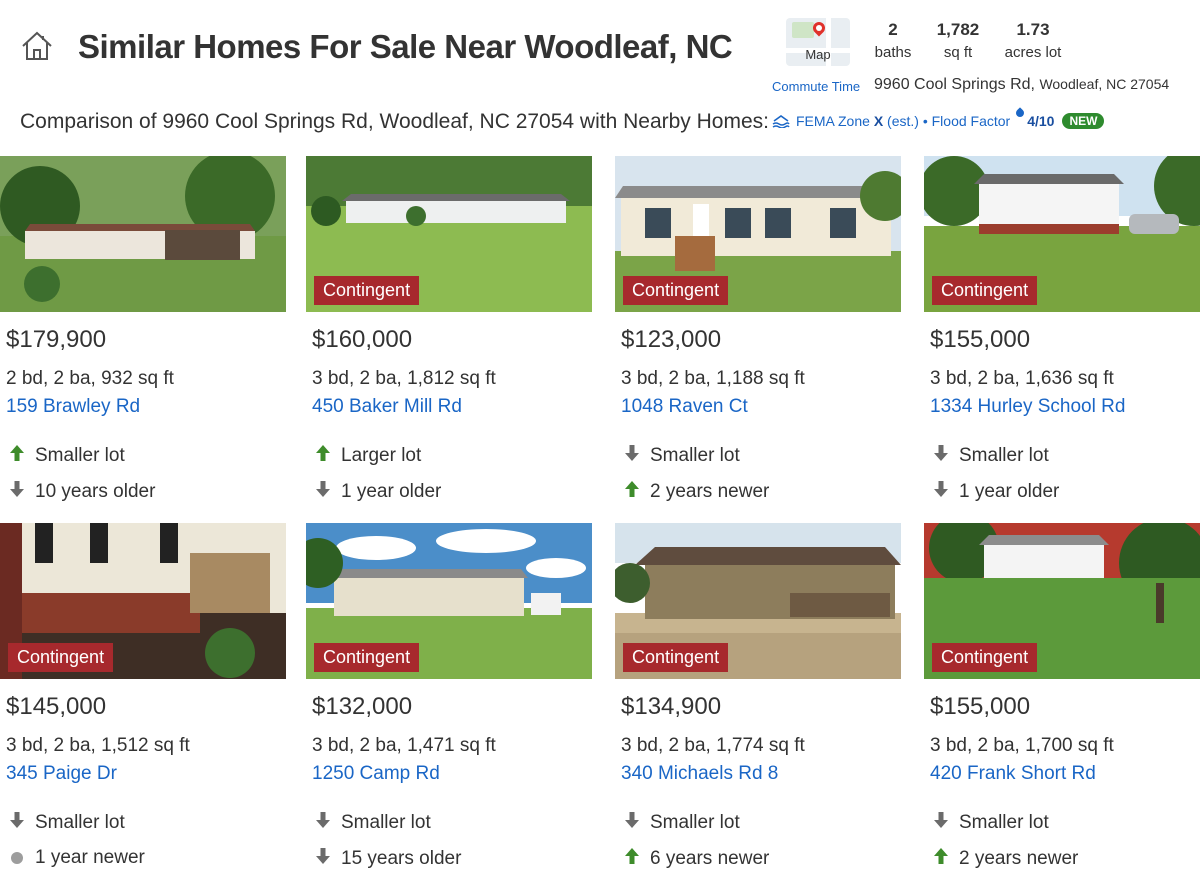  What do you see at coordinates (816, 86) in the screenshot?
I see `commute-time-link: Commute Time` at bounding box center [816, 86].